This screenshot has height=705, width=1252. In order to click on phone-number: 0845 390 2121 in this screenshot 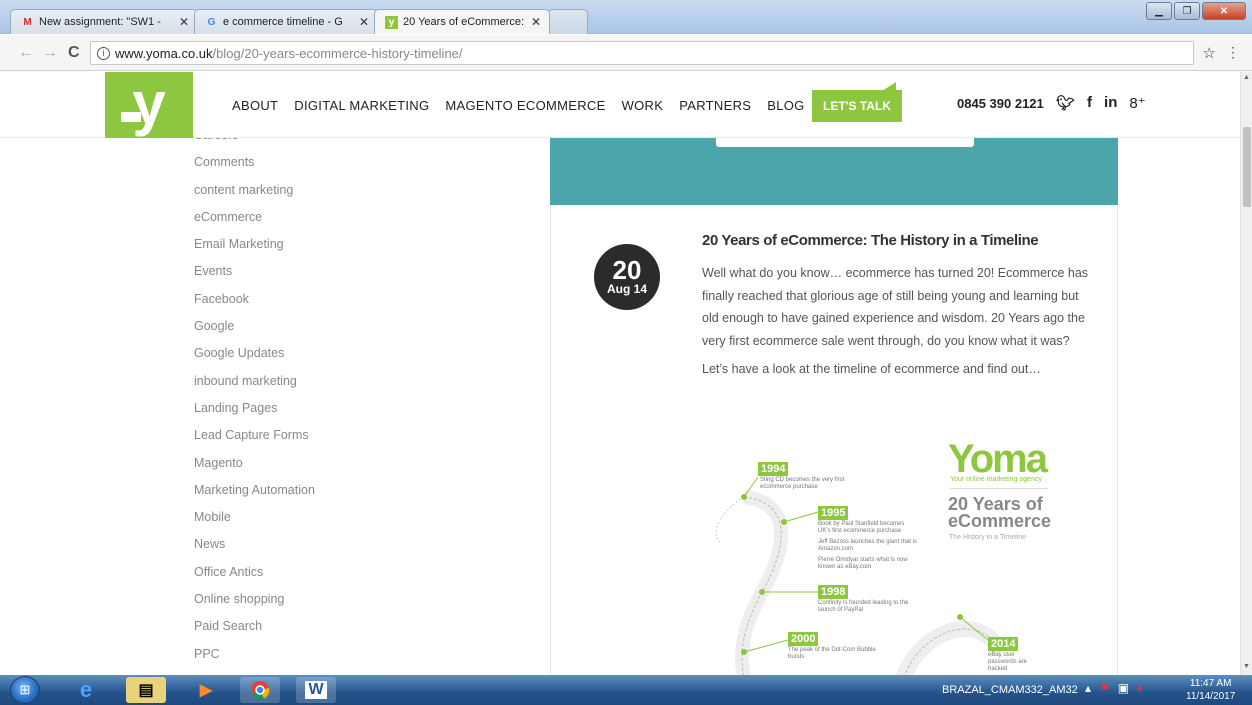, I will do `click(1000, 103)`.